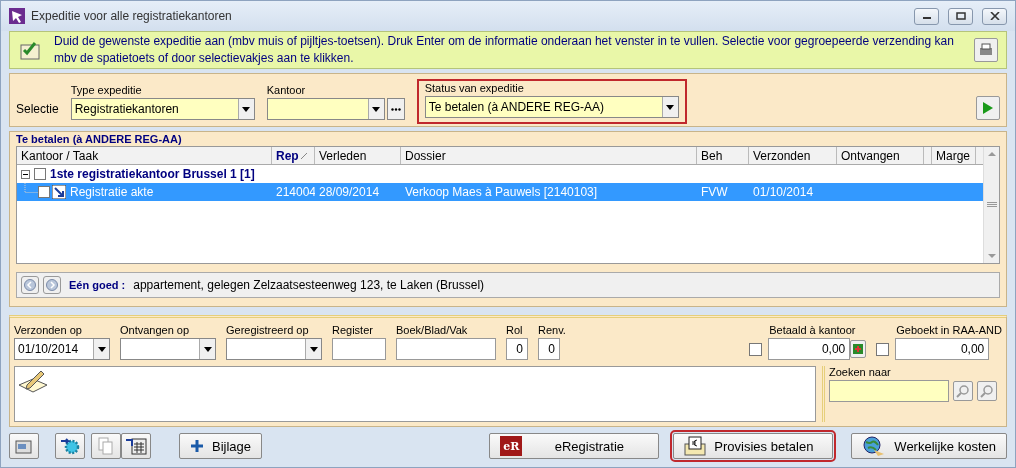 This screenshot has width=1016, height=468. I want to click on dropdown-field: Te betalen (à ANDERE REG-AA), so click(551, 107).